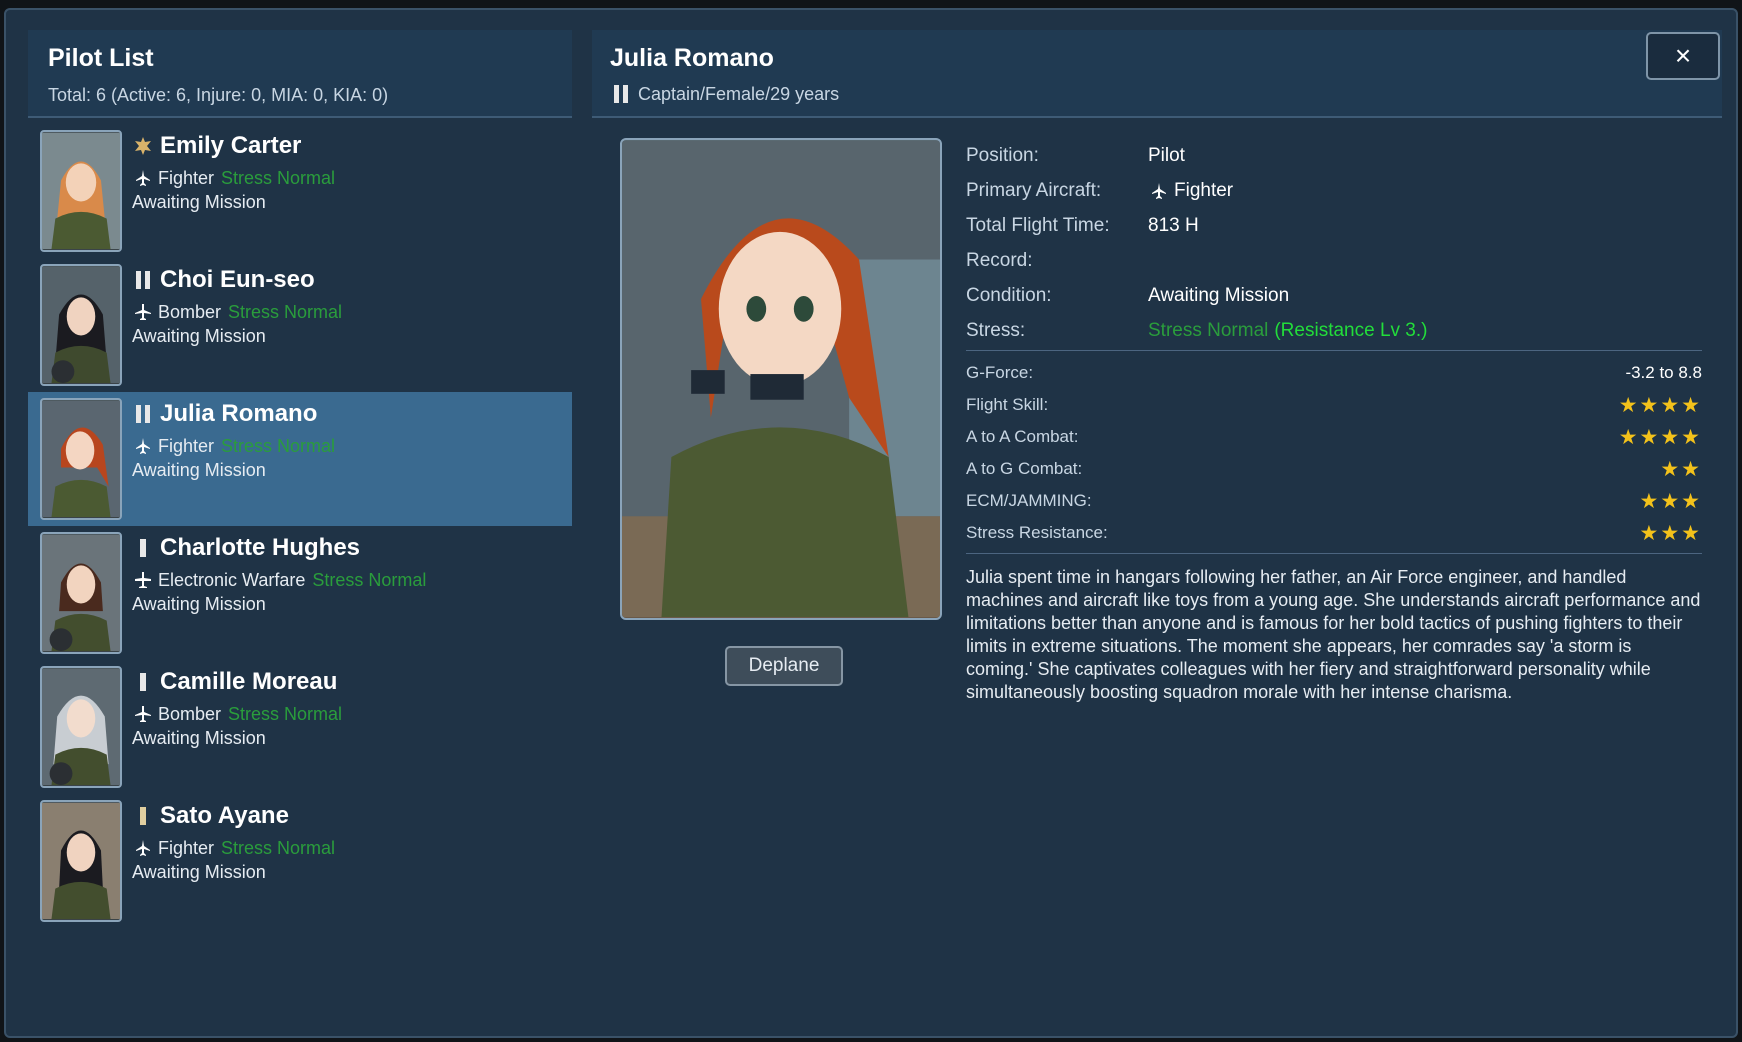  I want to click on attr-label: A to G Combat:, so click(1024, 468).